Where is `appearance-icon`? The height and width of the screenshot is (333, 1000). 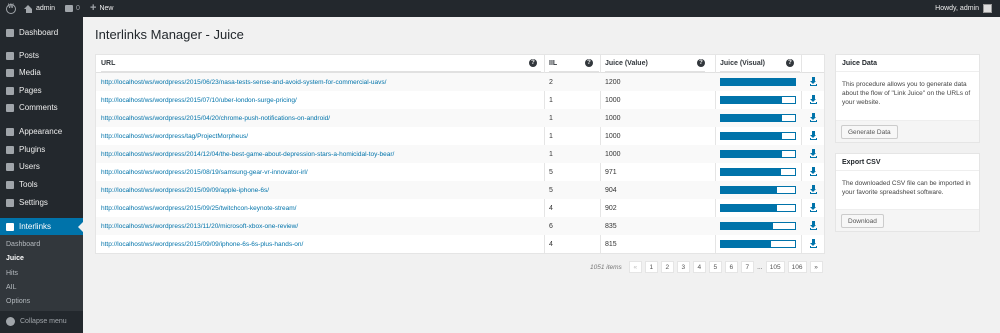
appearance-icon is located at coordinates (10, 131).